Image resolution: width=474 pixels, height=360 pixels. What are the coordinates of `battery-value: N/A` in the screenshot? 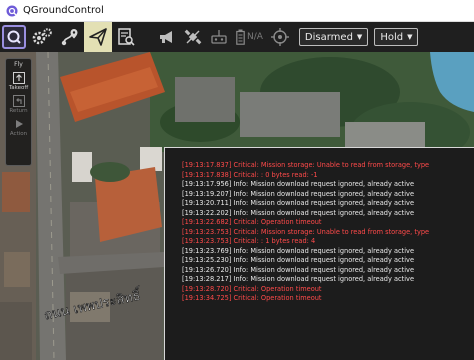 It's located at (255, 37).